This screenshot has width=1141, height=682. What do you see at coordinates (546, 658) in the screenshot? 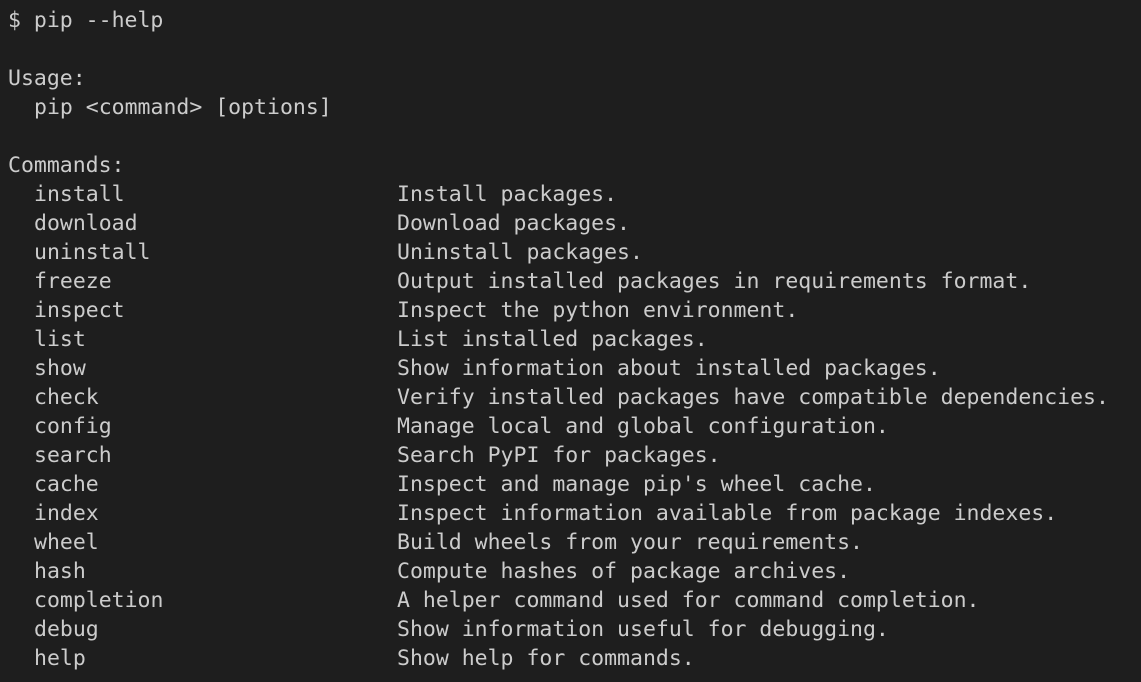
I see `command-description: Show help for commands.` at bounding box center [546, 658].